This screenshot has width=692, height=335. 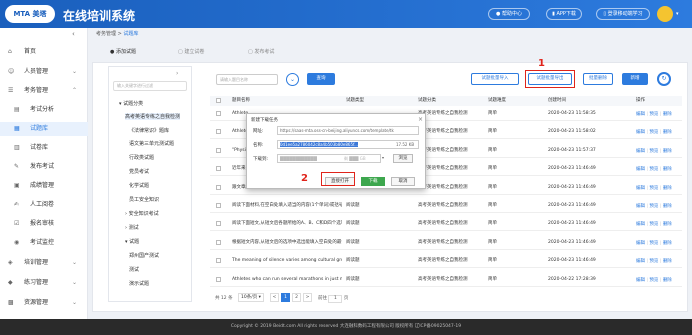 I want to click on sidebar-item-6: ▥ 试卷库, so click(x=44, y=148).